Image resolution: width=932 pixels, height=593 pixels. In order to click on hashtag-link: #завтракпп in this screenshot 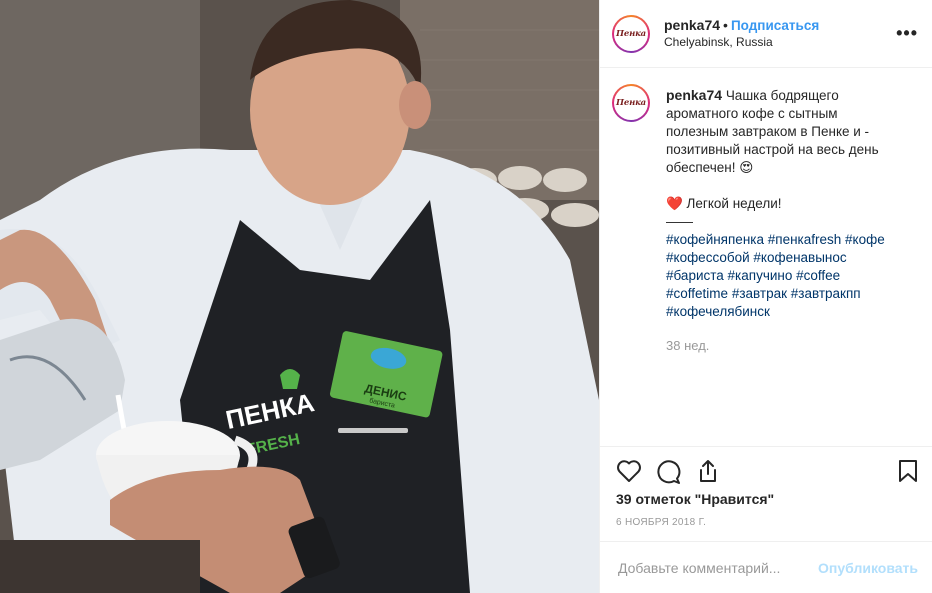, I will do `click(826, 293)`.